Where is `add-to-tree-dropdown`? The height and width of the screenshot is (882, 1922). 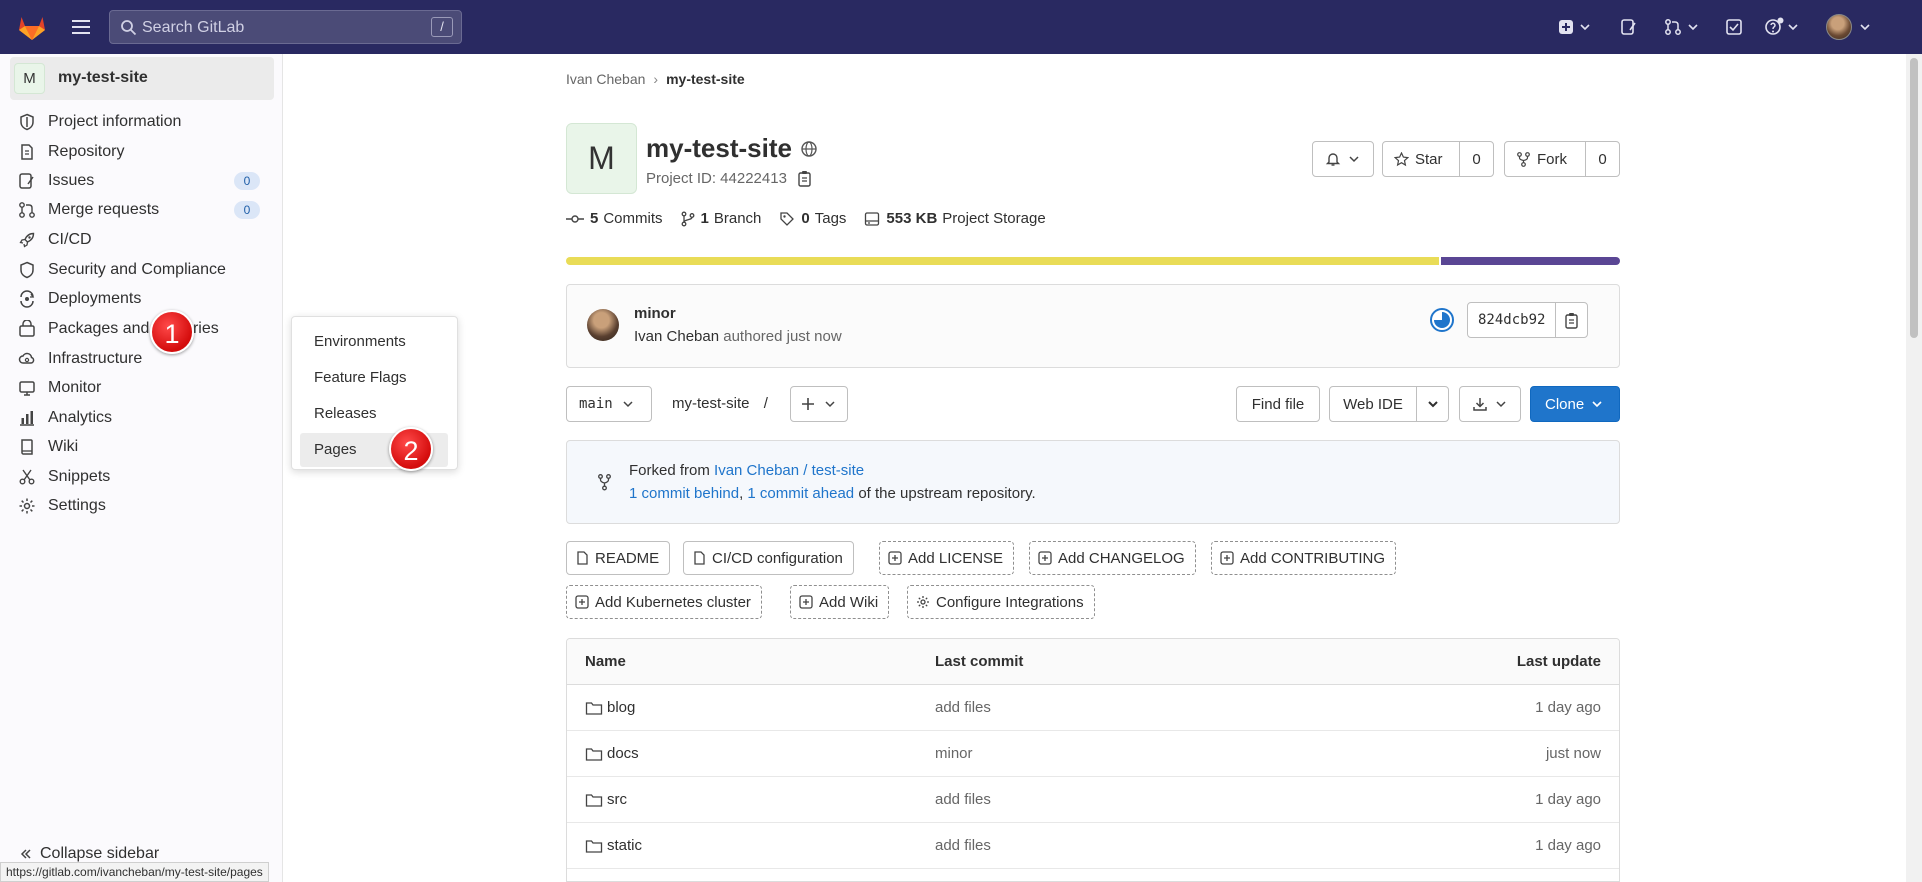
add-to-tree-dropdown is located at coordinates (819, 404).